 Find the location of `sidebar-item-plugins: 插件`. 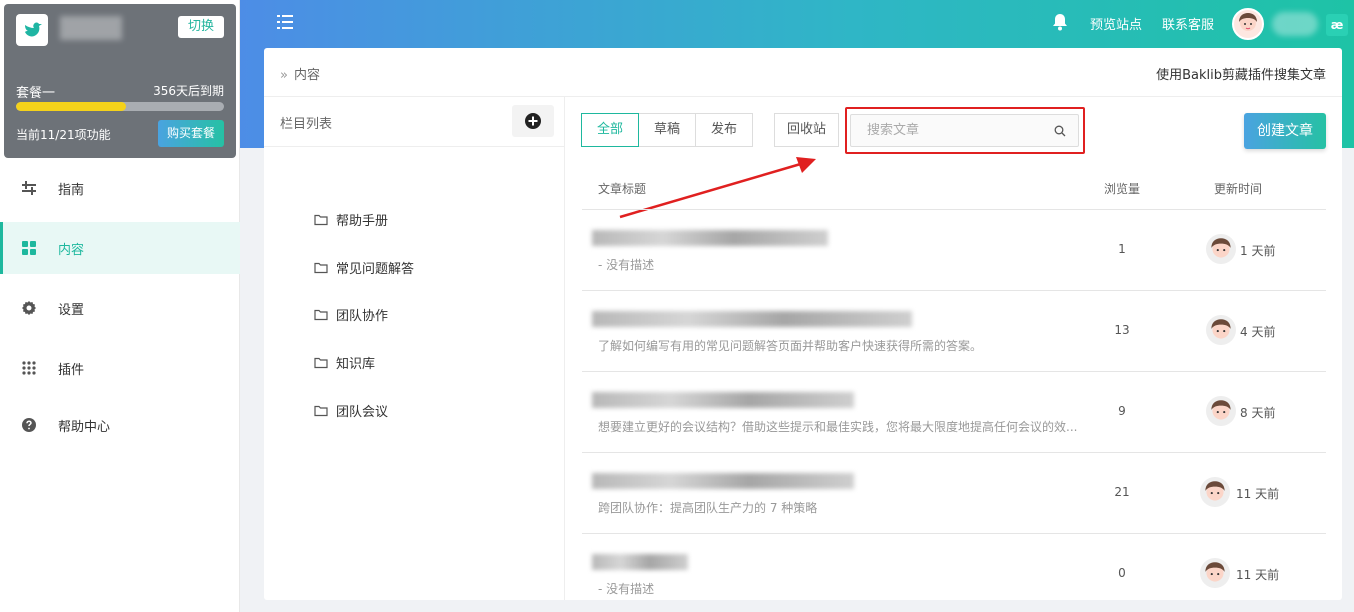

sidebar-item-plugins: 插件 is located at coordinates (120, 368).